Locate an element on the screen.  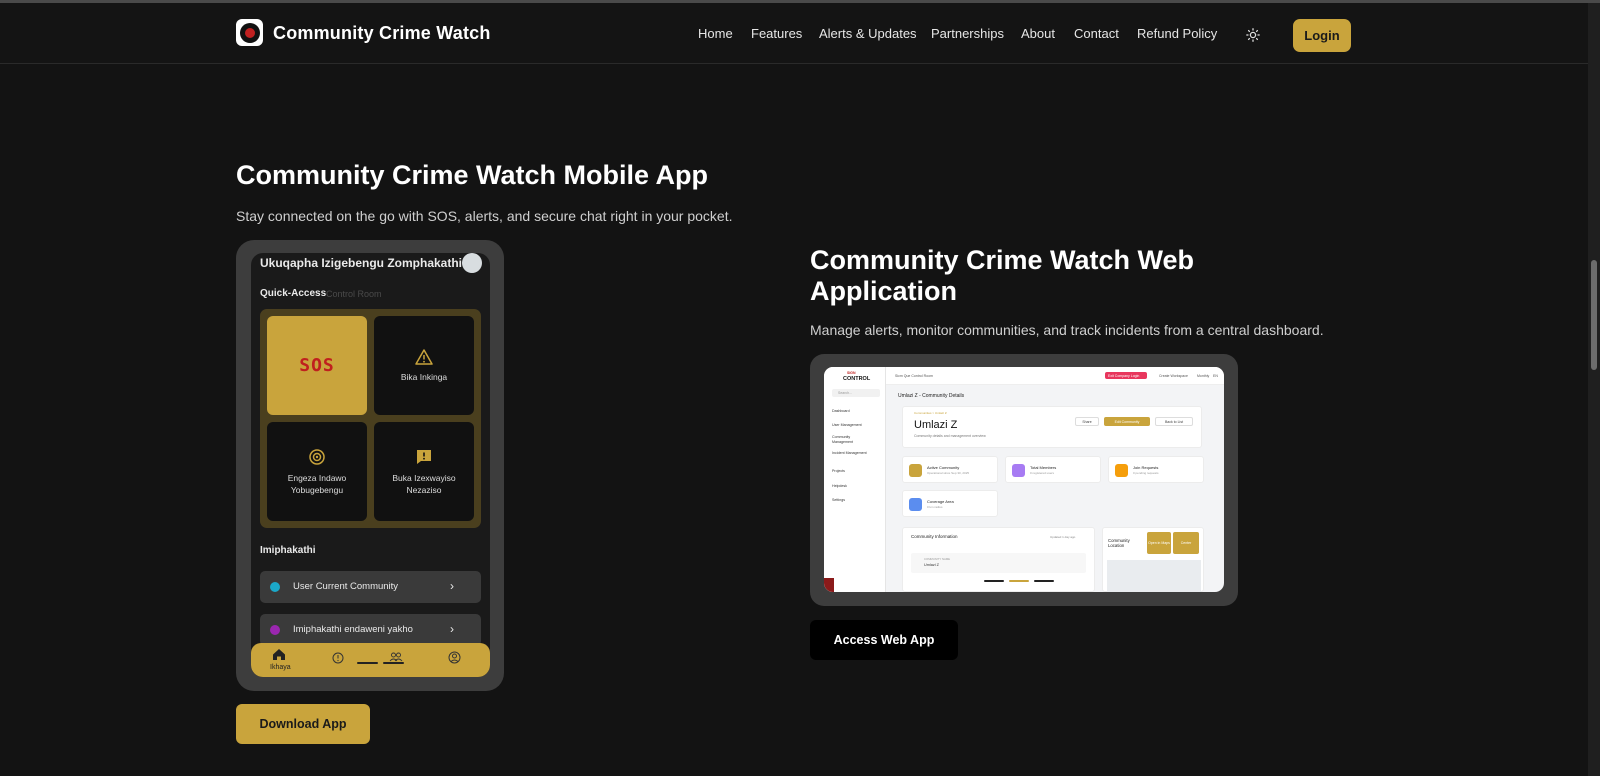
view-alerts-label: Buka Izexwayiso Nezaziso is located at coordinates (424, 483).